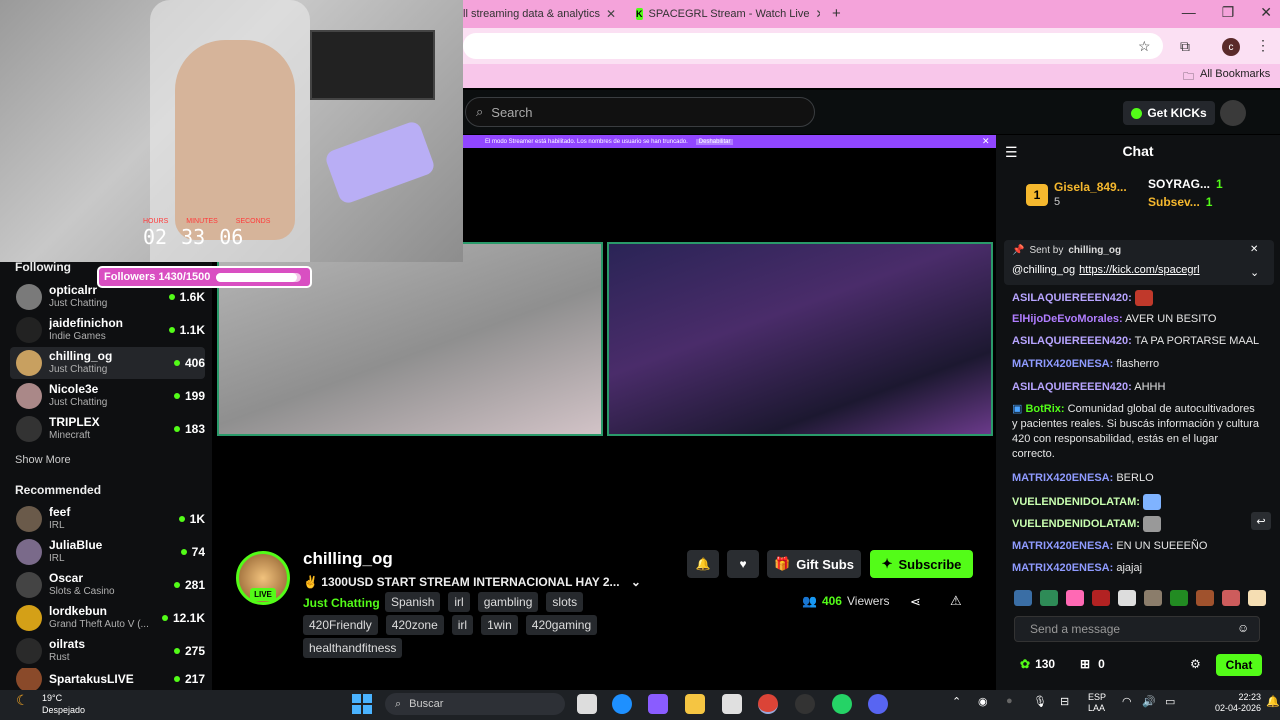 The width and height of the screenshot is (1280, 720). I want to click on bookmark-star-icon: ☆, so click(1144, 46).